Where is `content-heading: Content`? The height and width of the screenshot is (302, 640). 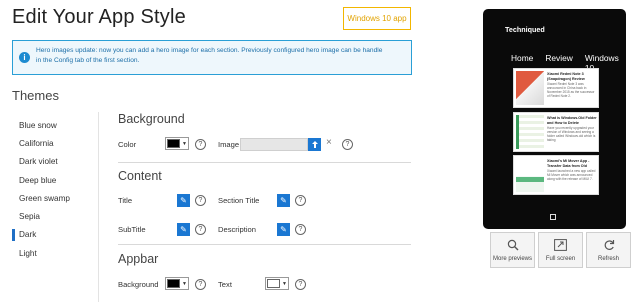
content-heading: Content is located at coordinates (140, 176).